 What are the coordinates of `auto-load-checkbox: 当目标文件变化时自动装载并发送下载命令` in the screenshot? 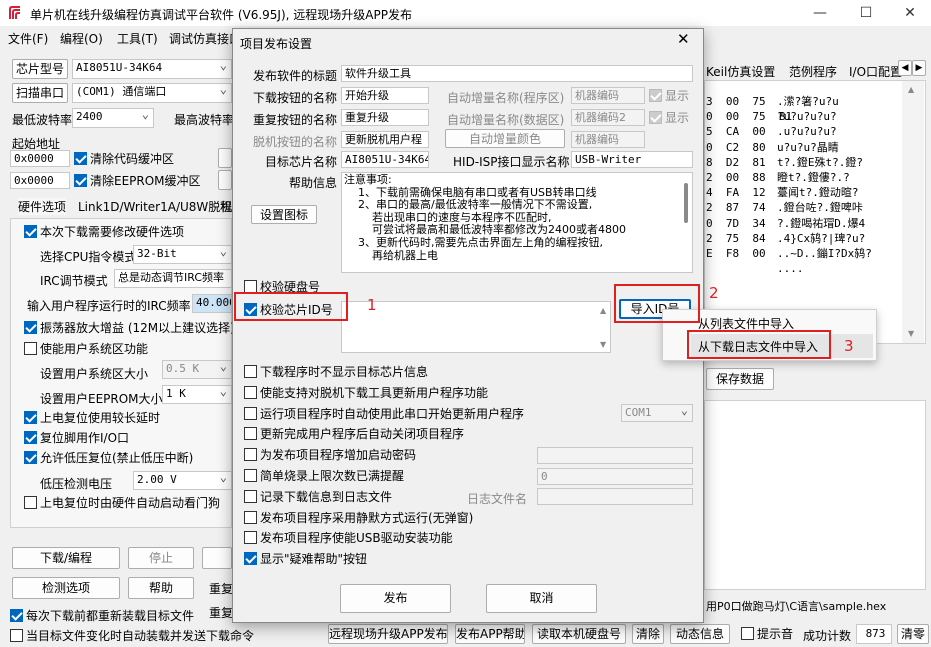 It's located at (132, 636).